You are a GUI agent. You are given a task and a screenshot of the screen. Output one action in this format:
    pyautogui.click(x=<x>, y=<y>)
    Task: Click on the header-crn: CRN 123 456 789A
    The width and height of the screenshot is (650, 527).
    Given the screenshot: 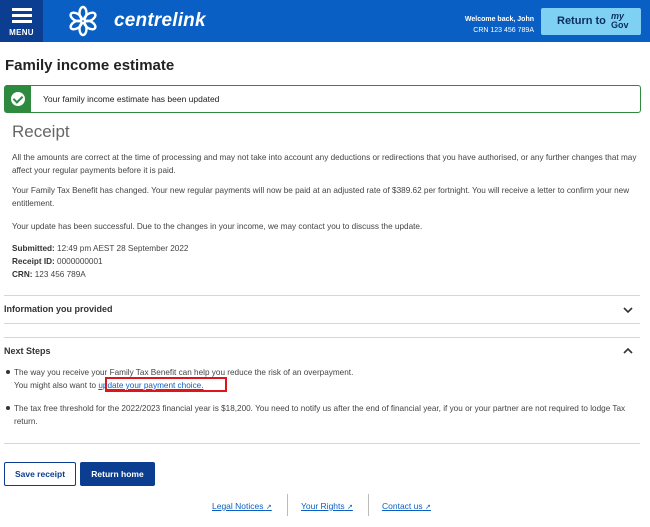 What is the action you would take?
    pyautogui.click(x=503, y=30)
    